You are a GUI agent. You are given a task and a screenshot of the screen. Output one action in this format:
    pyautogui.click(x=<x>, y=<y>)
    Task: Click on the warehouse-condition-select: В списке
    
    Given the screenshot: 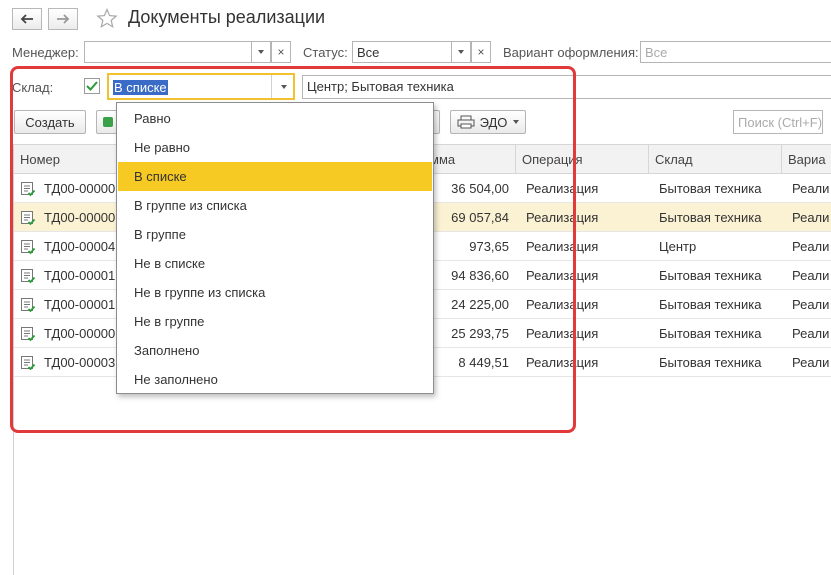 What is the action you would take?
    pyautogui.click(x=201, y=86)
    